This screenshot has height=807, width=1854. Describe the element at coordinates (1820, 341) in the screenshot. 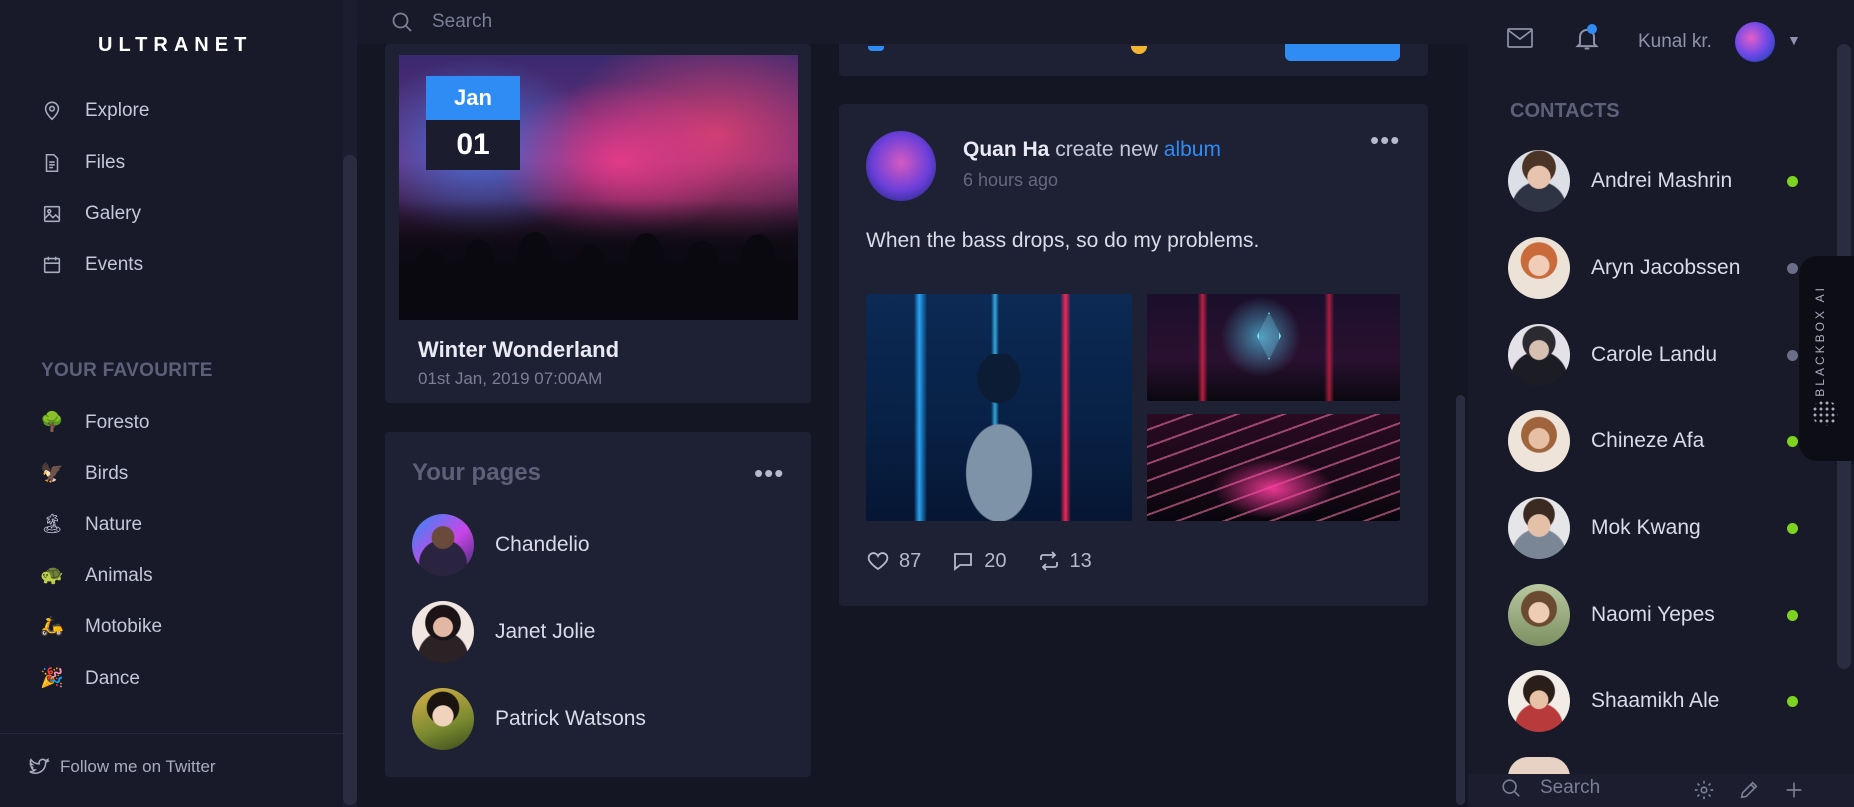

I see `blackbox-ai-label: BLACKBOX AI` at that location.